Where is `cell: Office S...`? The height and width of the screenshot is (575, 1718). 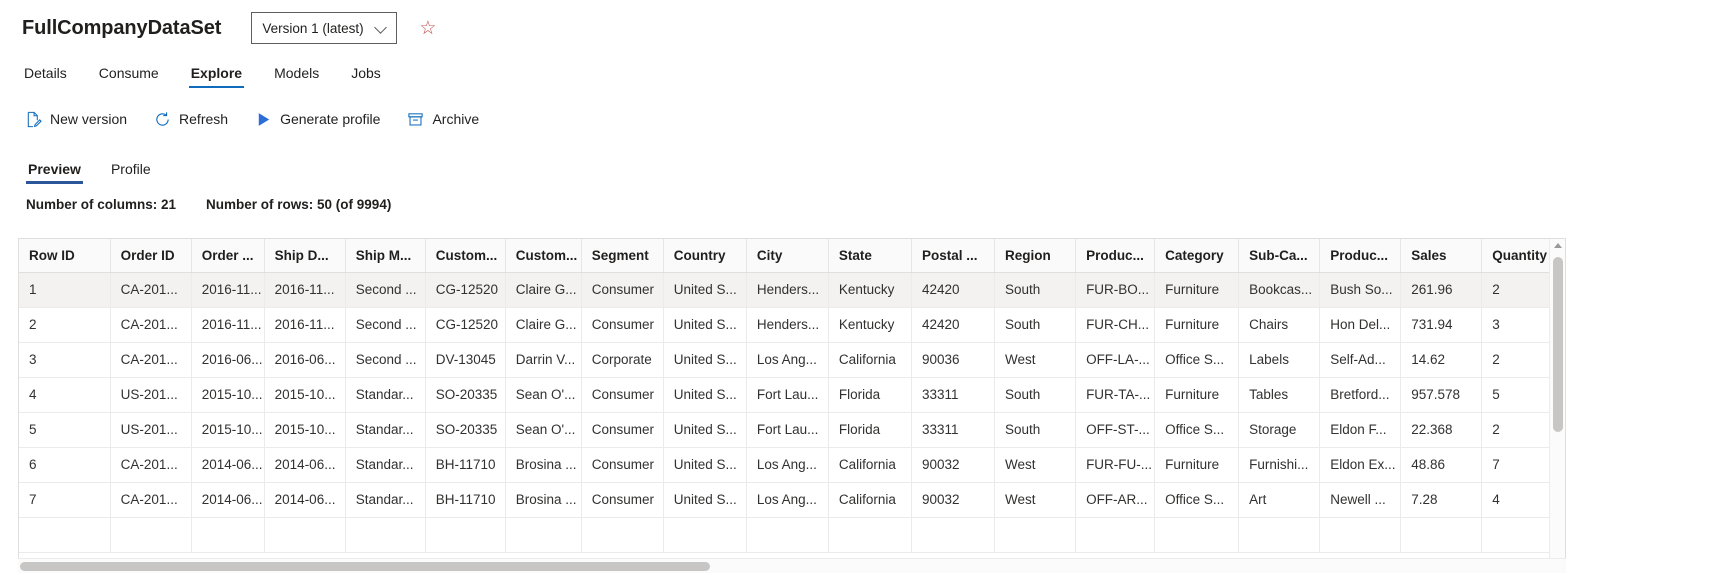
cell: Office S... is located at coordinates (1197, 360).